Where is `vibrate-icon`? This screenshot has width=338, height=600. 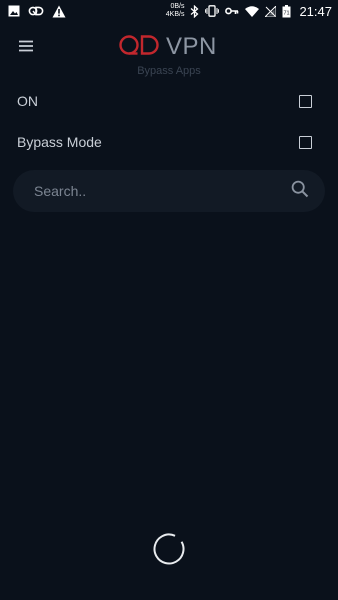 vibrate-icon is located at coordinates (212, 11).